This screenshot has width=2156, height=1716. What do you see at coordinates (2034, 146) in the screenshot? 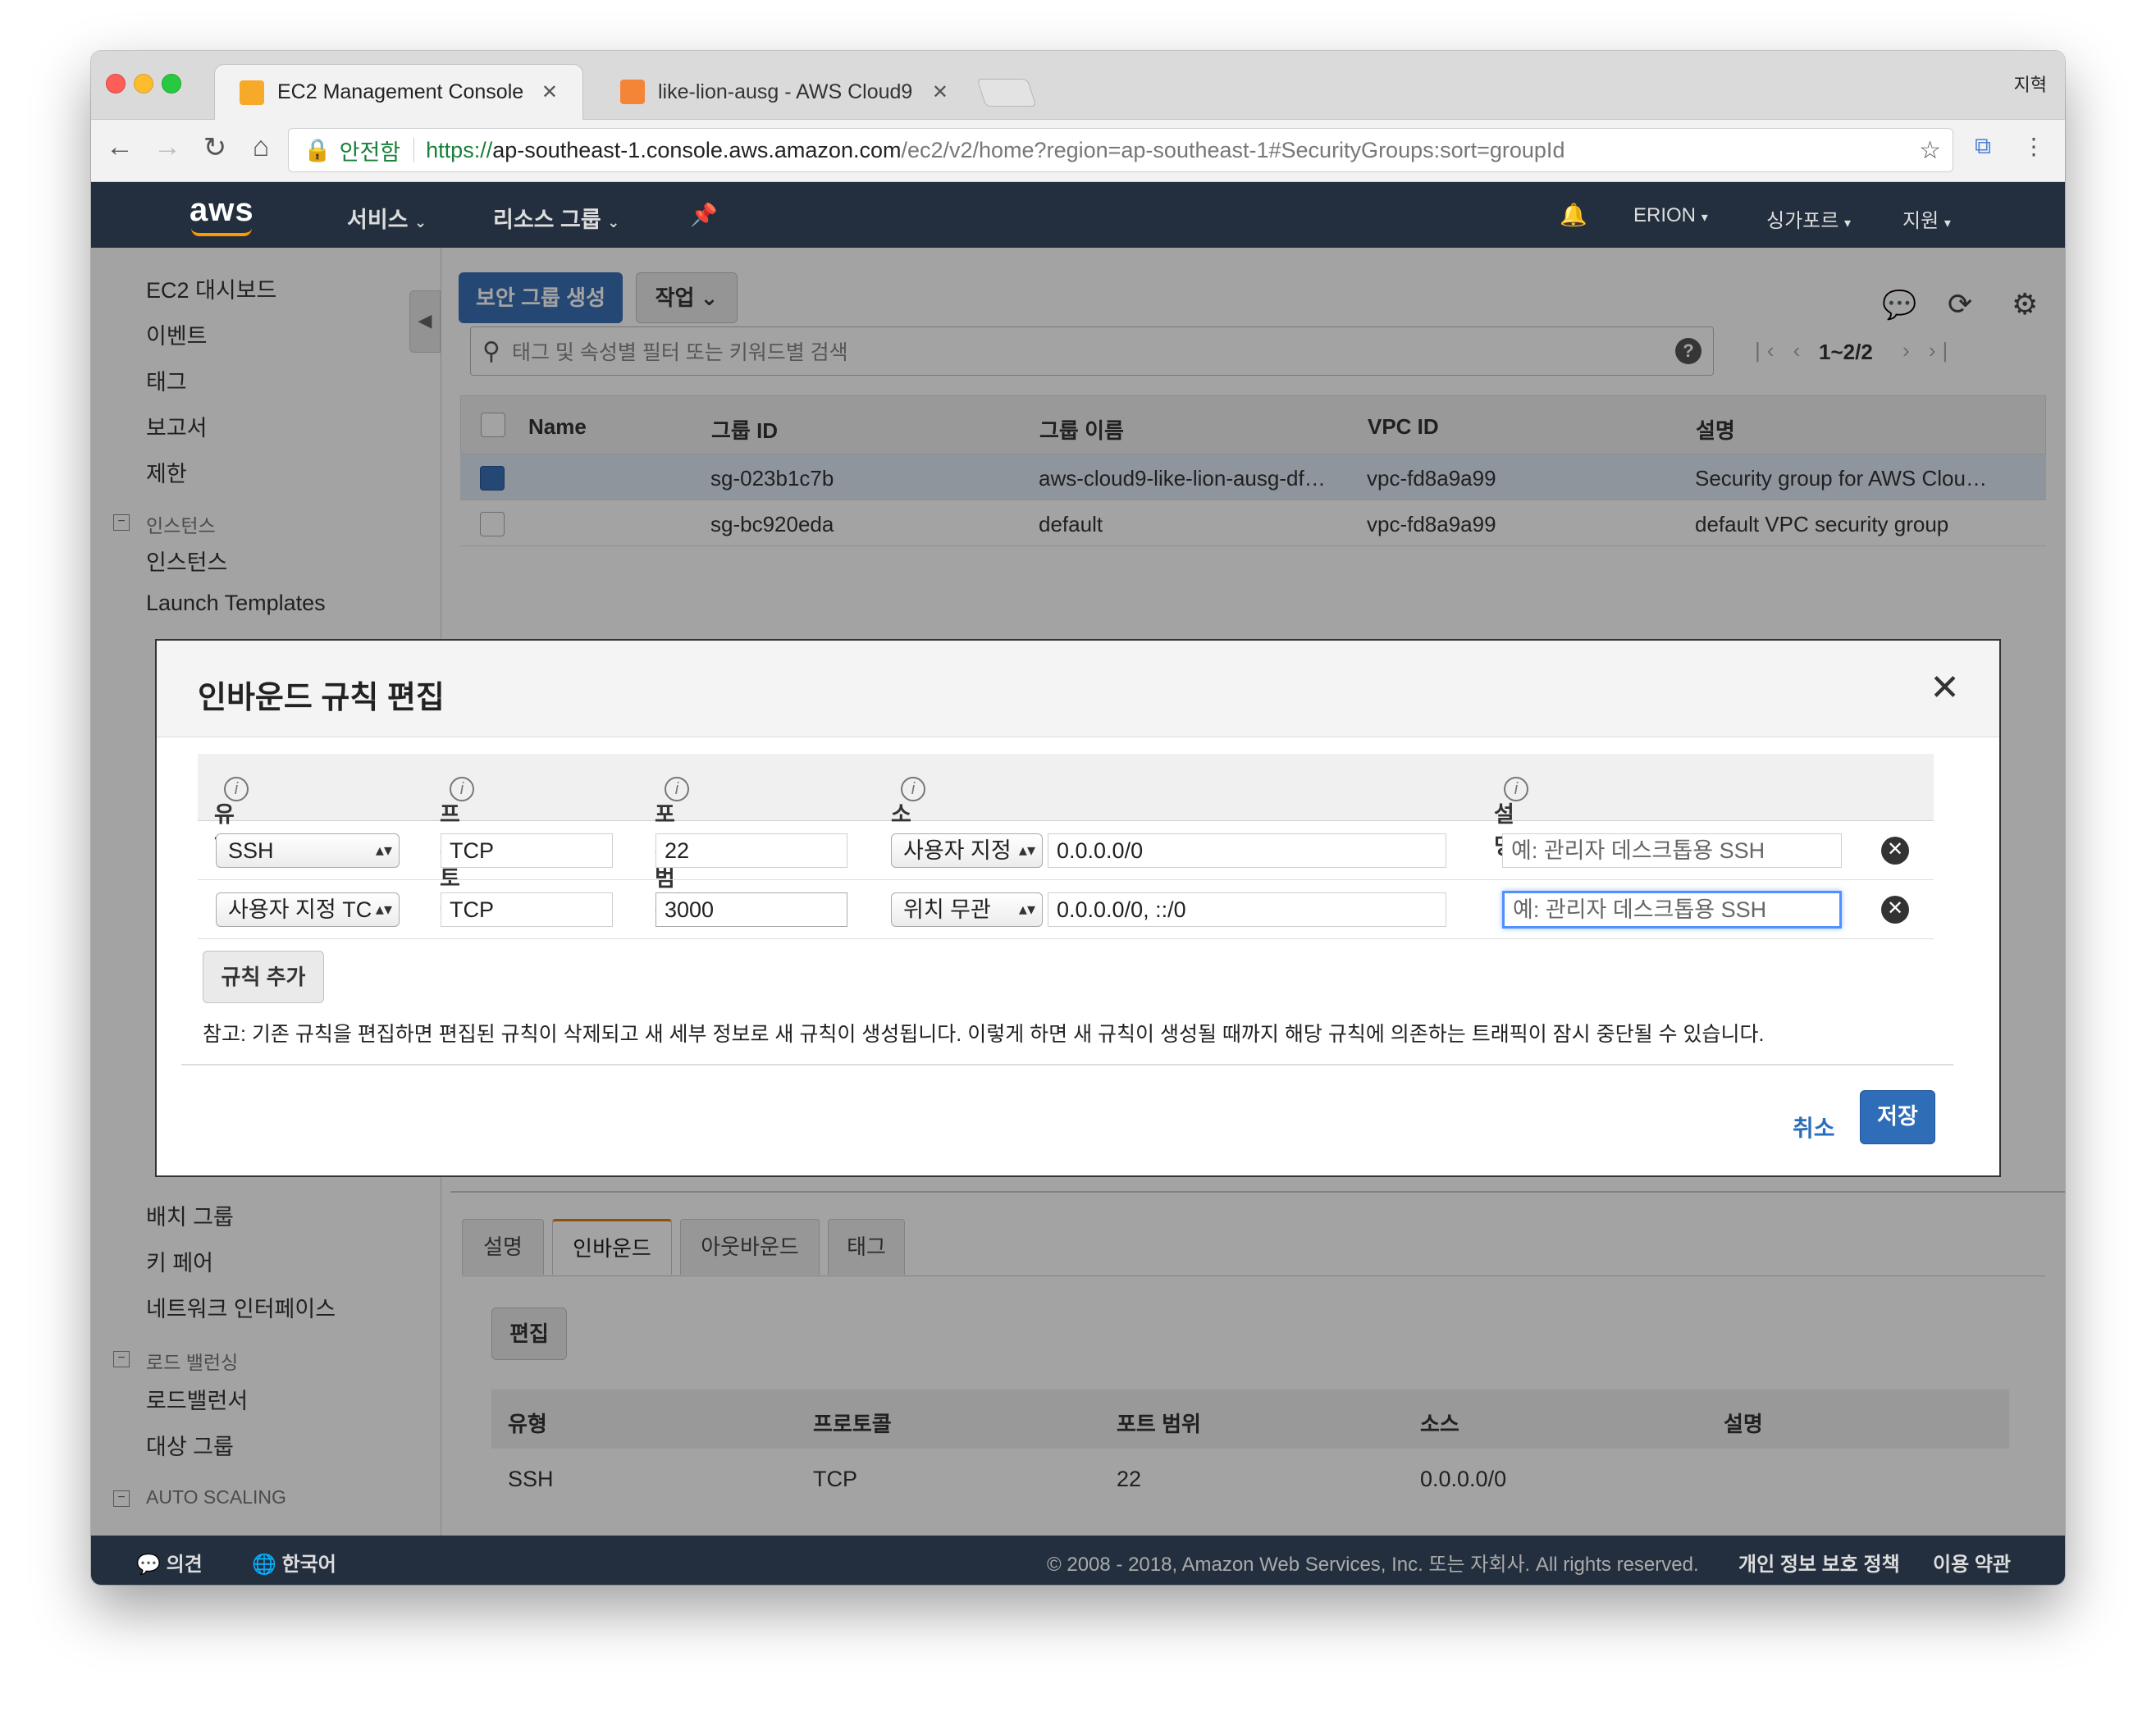
I see `menu-kebab-icon: ⋮` at bounding box center [2034, 146].